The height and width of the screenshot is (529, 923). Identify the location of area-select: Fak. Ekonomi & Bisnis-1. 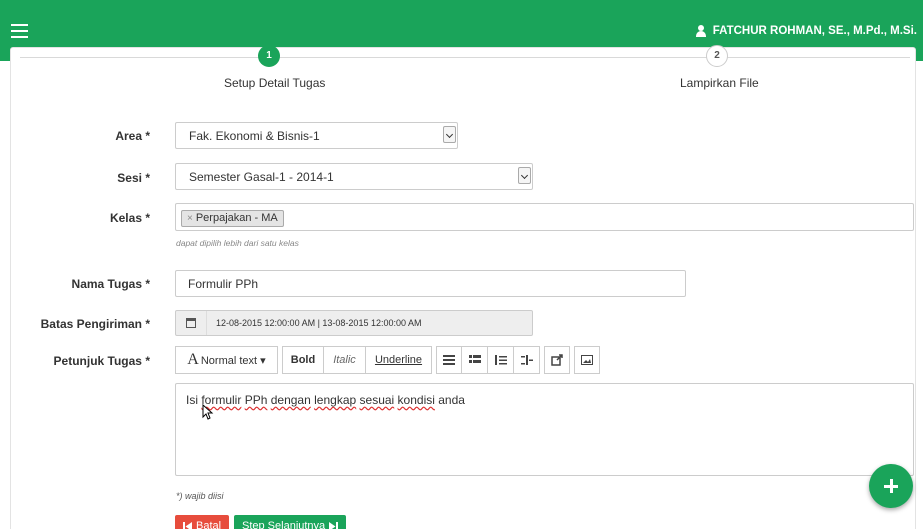
(316, 135).